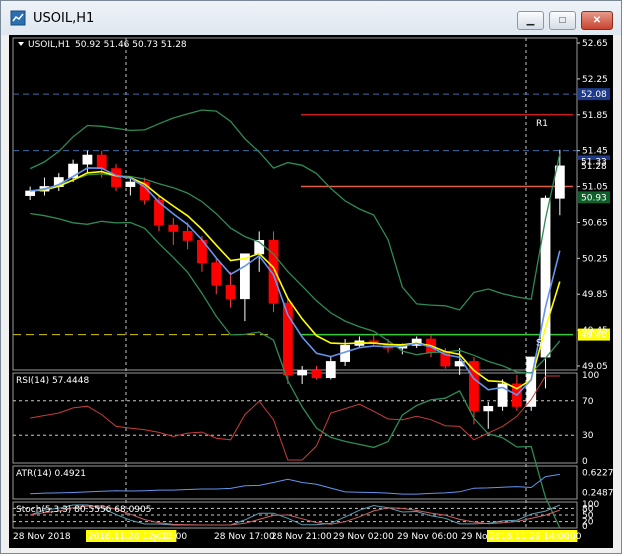 Image resolution: width=624 pixels, height=556 pixels. What do you see at coordinates (131, 45) in the screenshot?
I see `chart-ohlc-values: 50.92 51.46 50.73 51.28` at bounding box center [131, 45].